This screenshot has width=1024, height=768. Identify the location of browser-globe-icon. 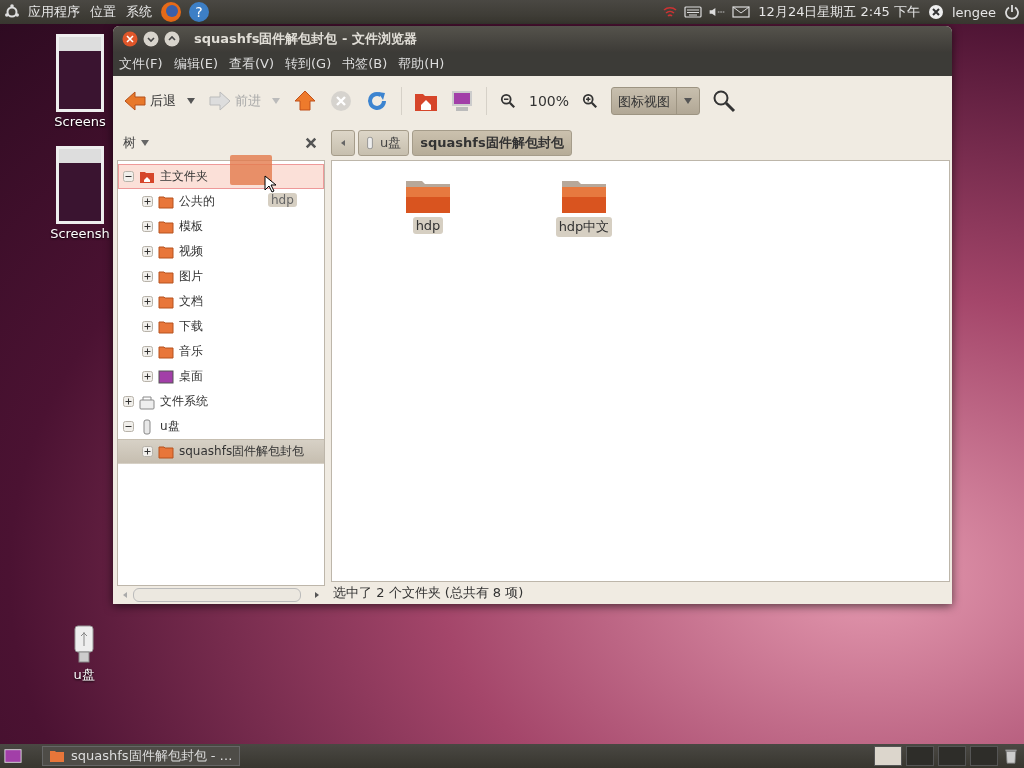
(171, 12).